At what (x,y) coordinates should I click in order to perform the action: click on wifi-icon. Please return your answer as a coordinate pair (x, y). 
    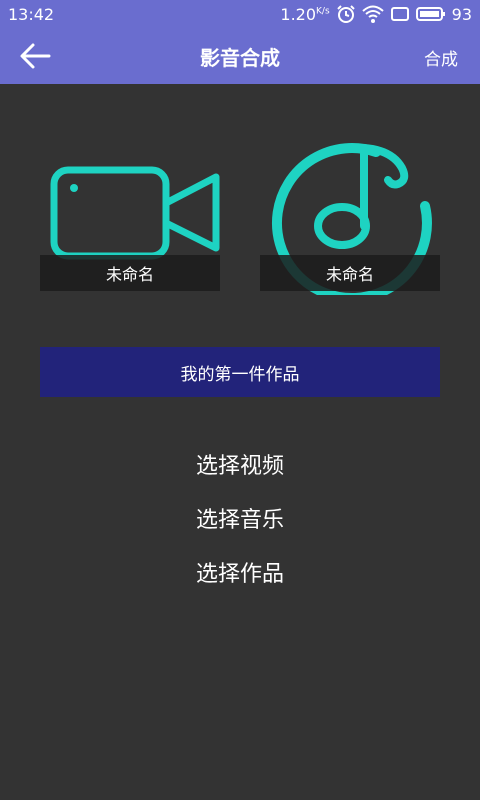
    Looking at the image, I should click on (372, 14).